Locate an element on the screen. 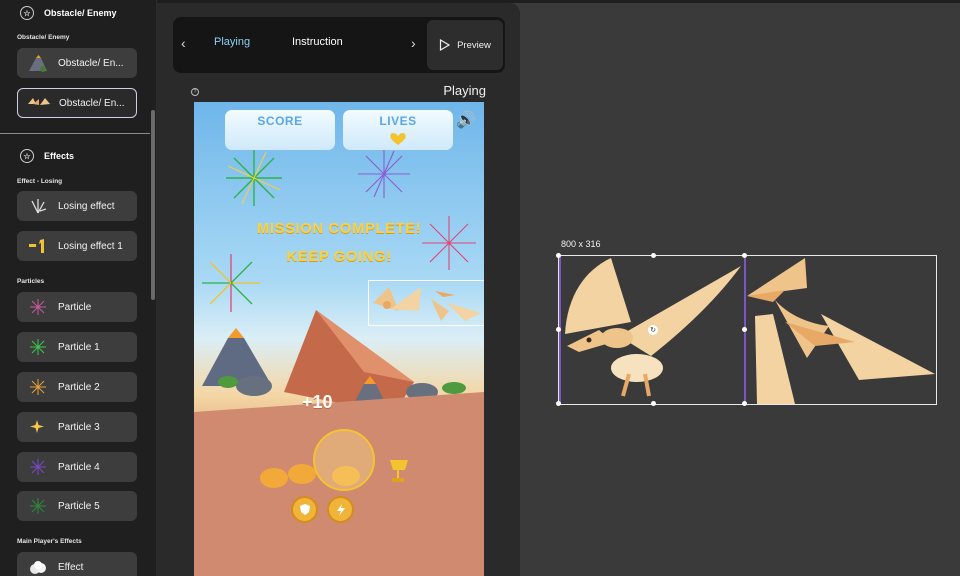 This screenshot has height=576, width=960. sprite-sheet-canvas: ↻ is located at coordinates (746, 329).